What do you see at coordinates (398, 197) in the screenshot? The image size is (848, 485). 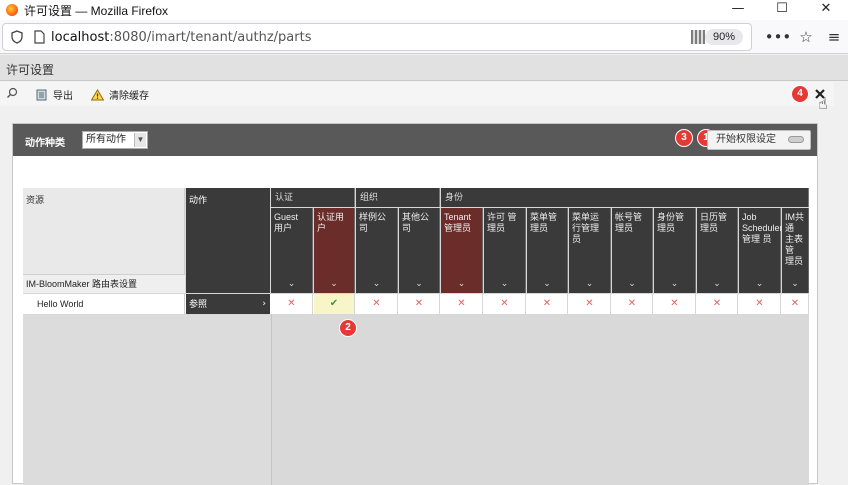 I see `group-header-org: 组织` at bounding box center [398, 197].